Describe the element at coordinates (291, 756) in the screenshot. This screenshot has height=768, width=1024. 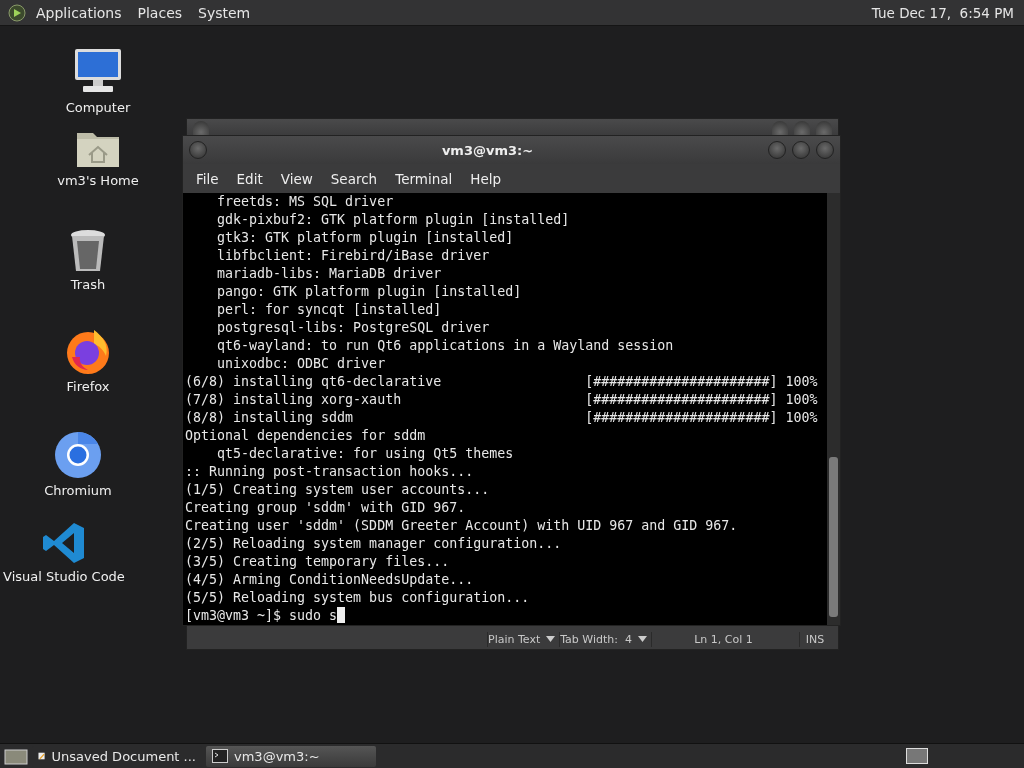
I see `taskbar-button: vm3@vm3:~` at that location.